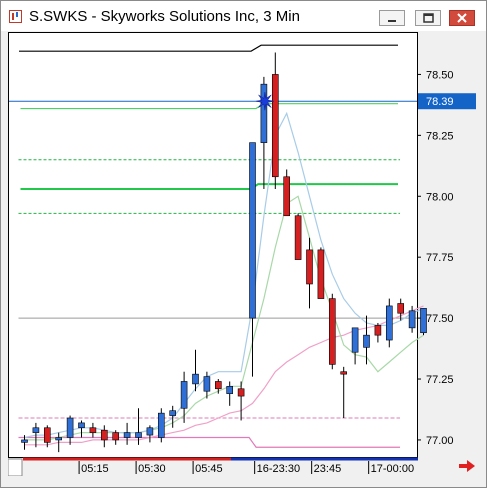 This screenshot has width=487, height=488. I want to click on time-tick-label: 16-23:30, so click(278, 469).